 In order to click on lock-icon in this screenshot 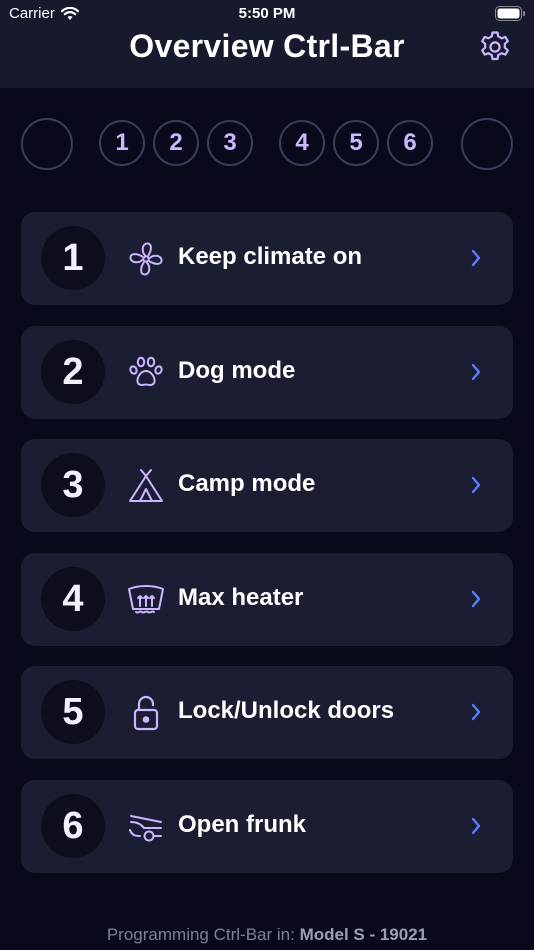, I will do `click(146, 713)`.